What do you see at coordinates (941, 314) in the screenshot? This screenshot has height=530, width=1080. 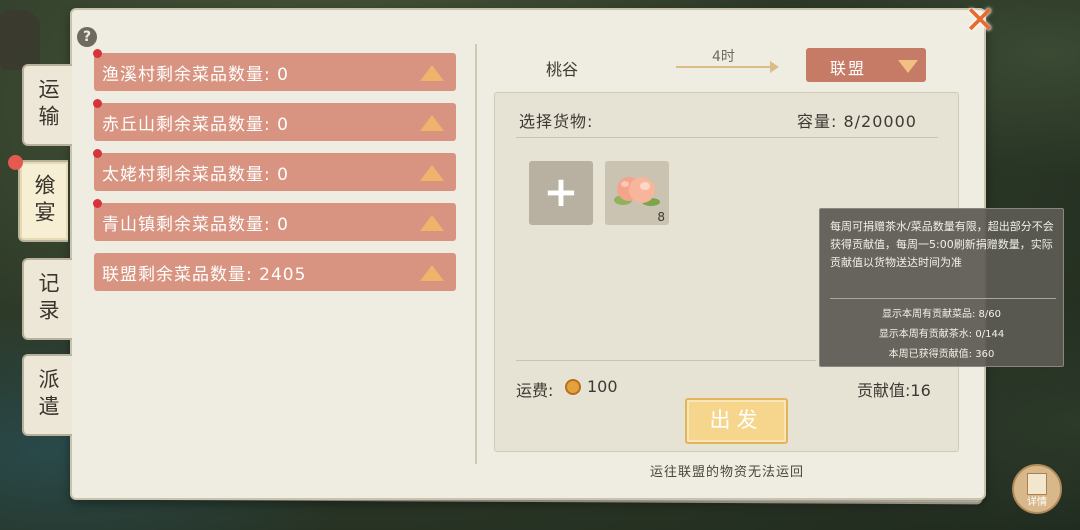 I see `tooltip-stat-dishes: 显示本周有贡献菜品: 8/60` at bounding box center [941, 314].